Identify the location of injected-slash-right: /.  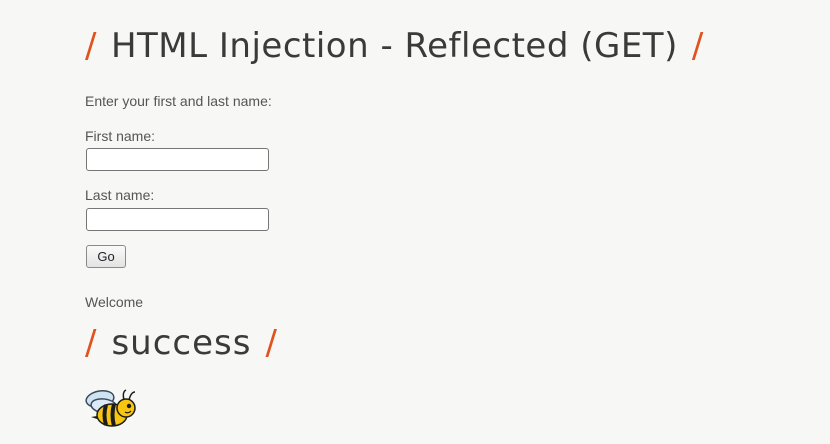
(271, 343).